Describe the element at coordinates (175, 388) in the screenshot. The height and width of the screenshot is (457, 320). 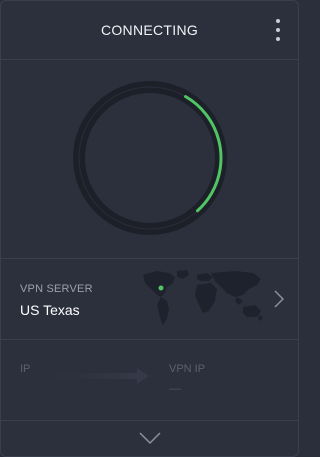
I see `vpn-ip-value: —` at that location.